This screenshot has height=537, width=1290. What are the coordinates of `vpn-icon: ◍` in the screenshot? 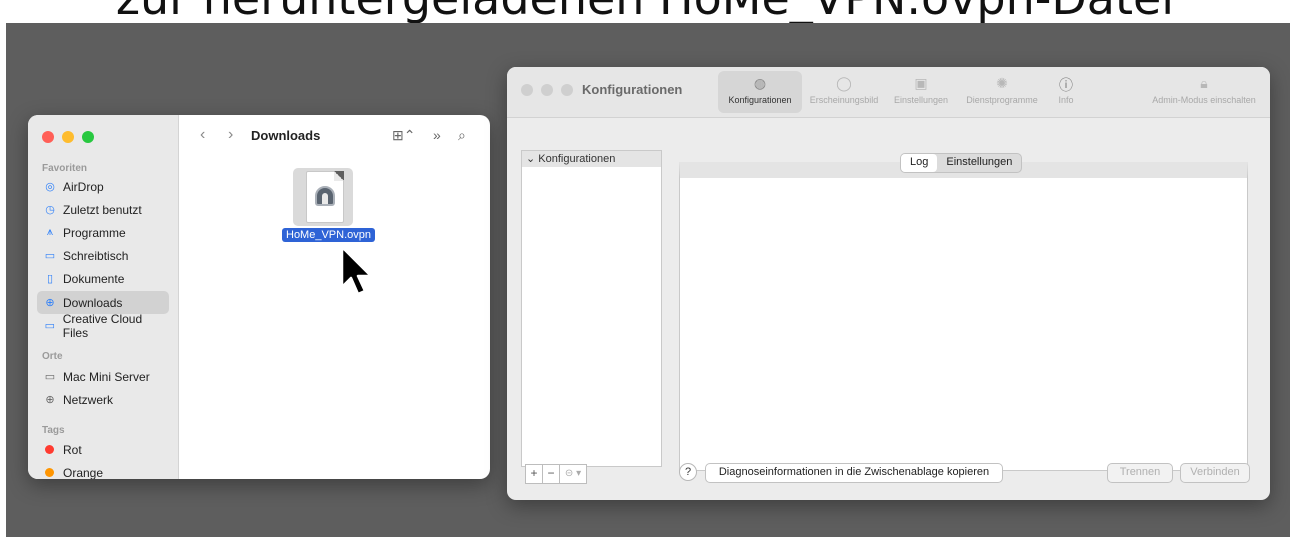 It's located at (760, 83).